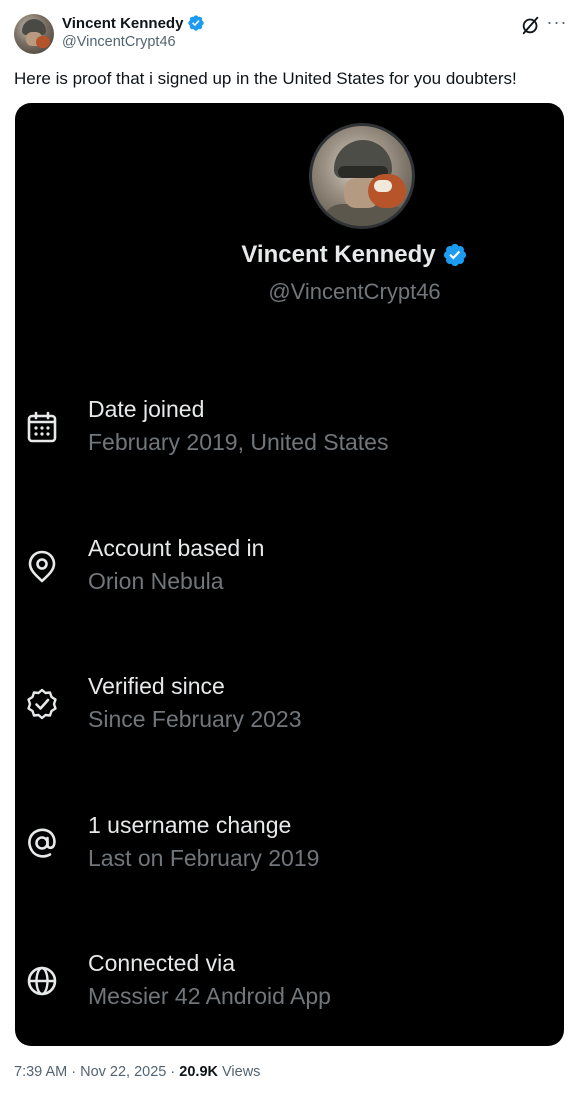  I want to click on info-row-connected-via: Connected via Messier 42 Android App, so click(289, 985).